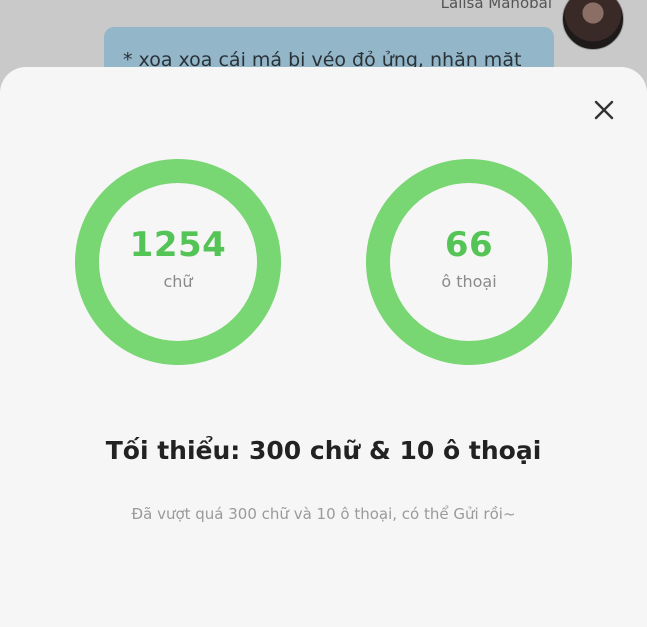  Describe the element at coordinates (593, 25) in the screenshot. I see `avatar` at that location.